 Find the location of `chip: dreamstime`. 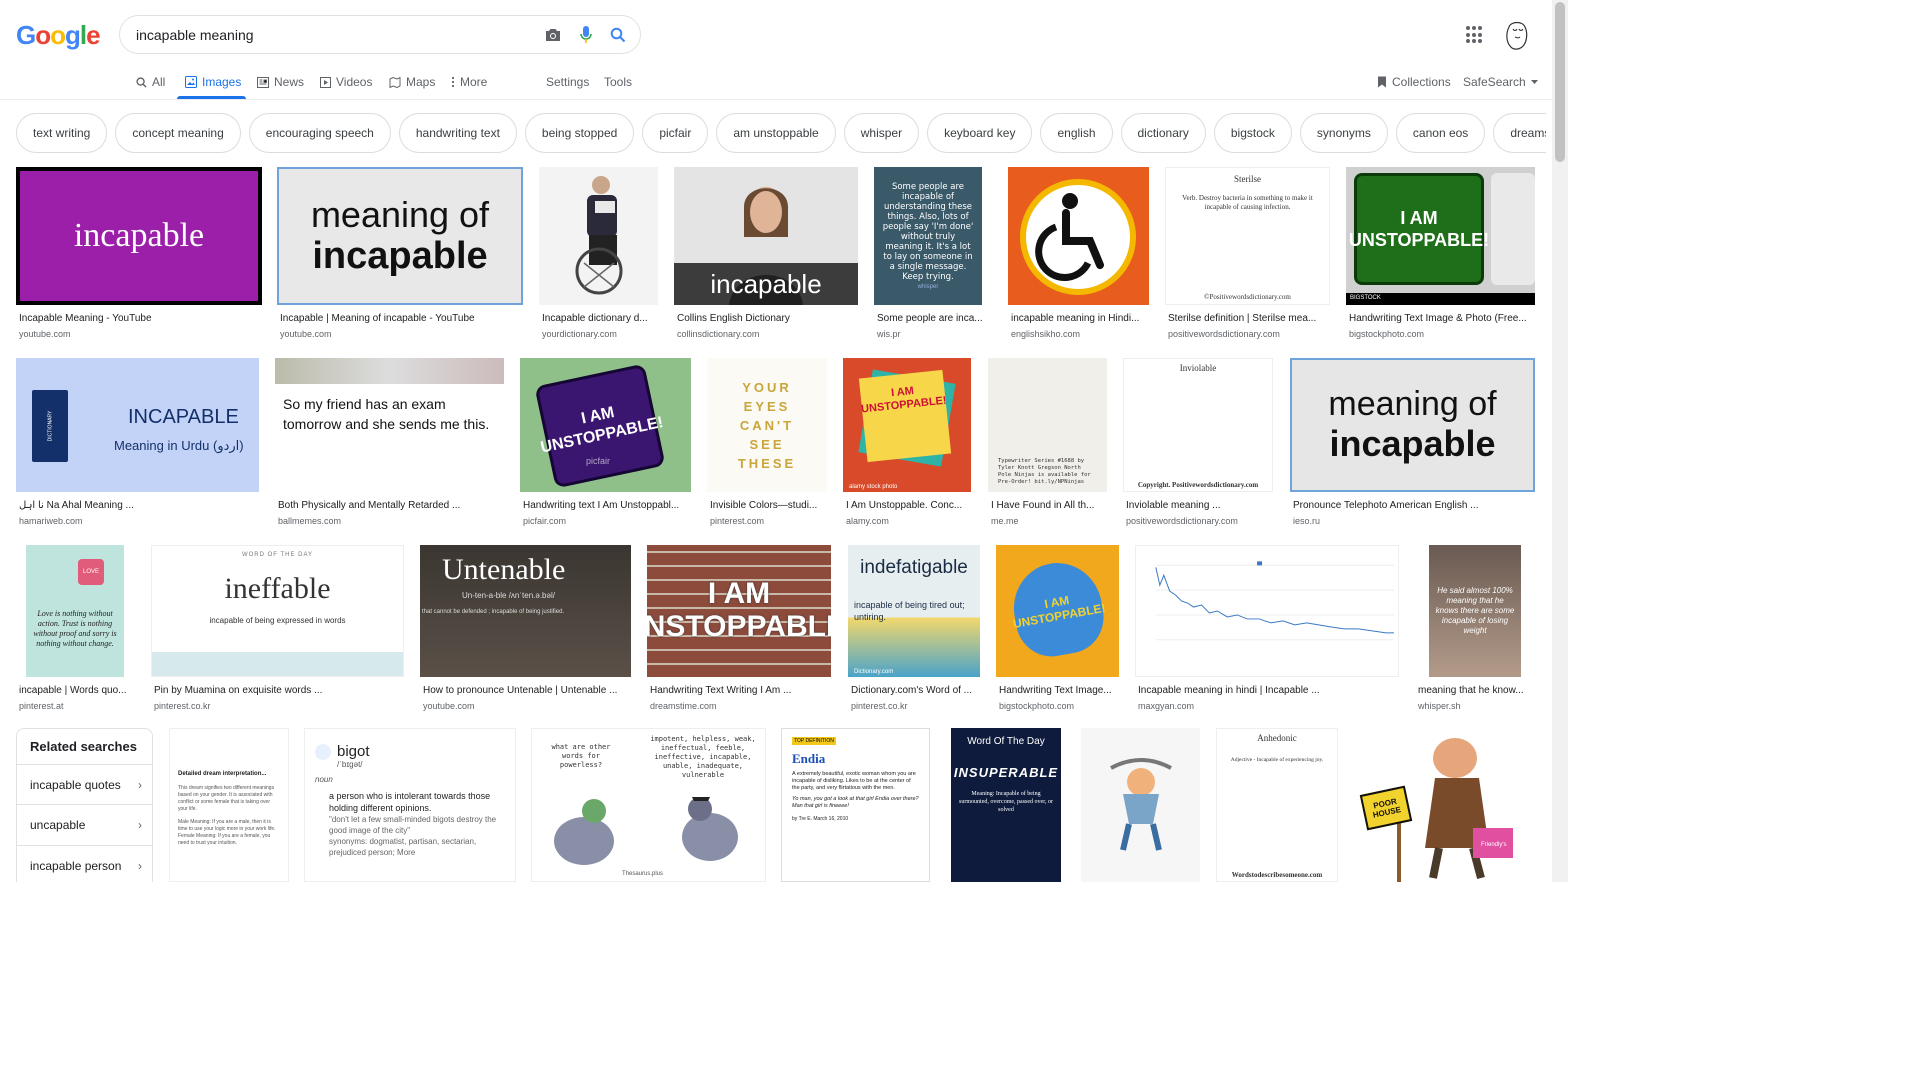

chip: dreamstime is located at coordinates (1519, 133).